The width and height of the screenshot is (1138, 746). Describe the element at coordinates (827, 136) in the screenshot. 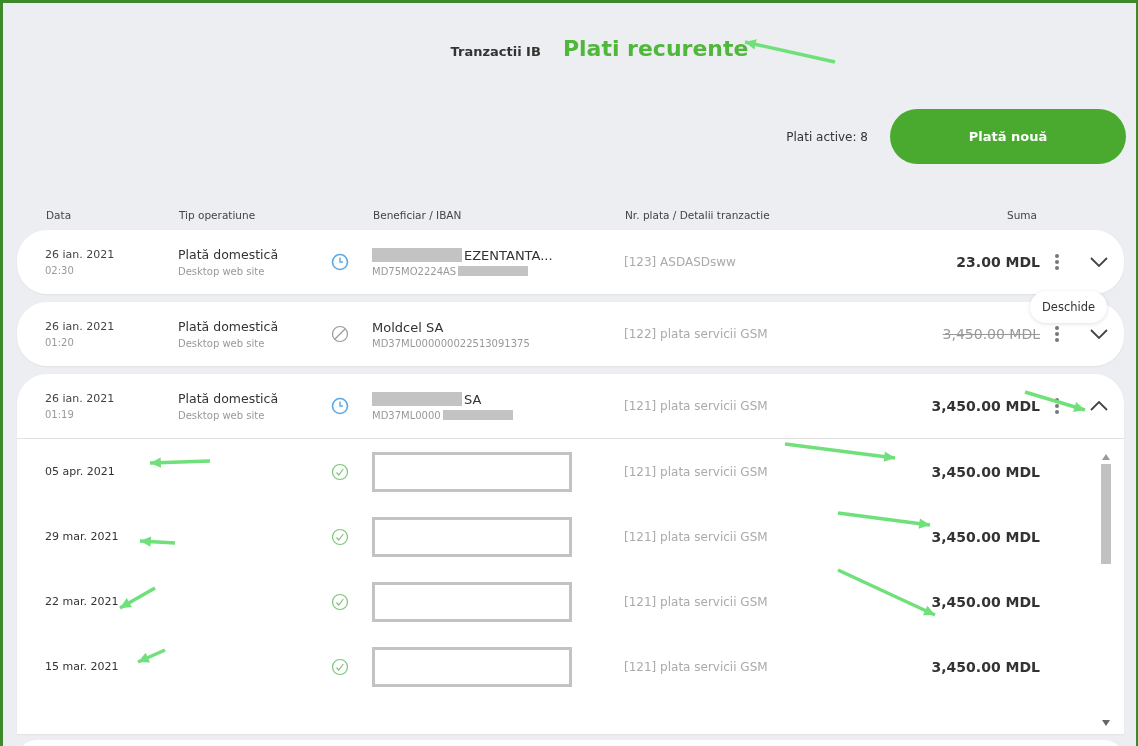

I see `active-count: Plati active: 8` at that location.